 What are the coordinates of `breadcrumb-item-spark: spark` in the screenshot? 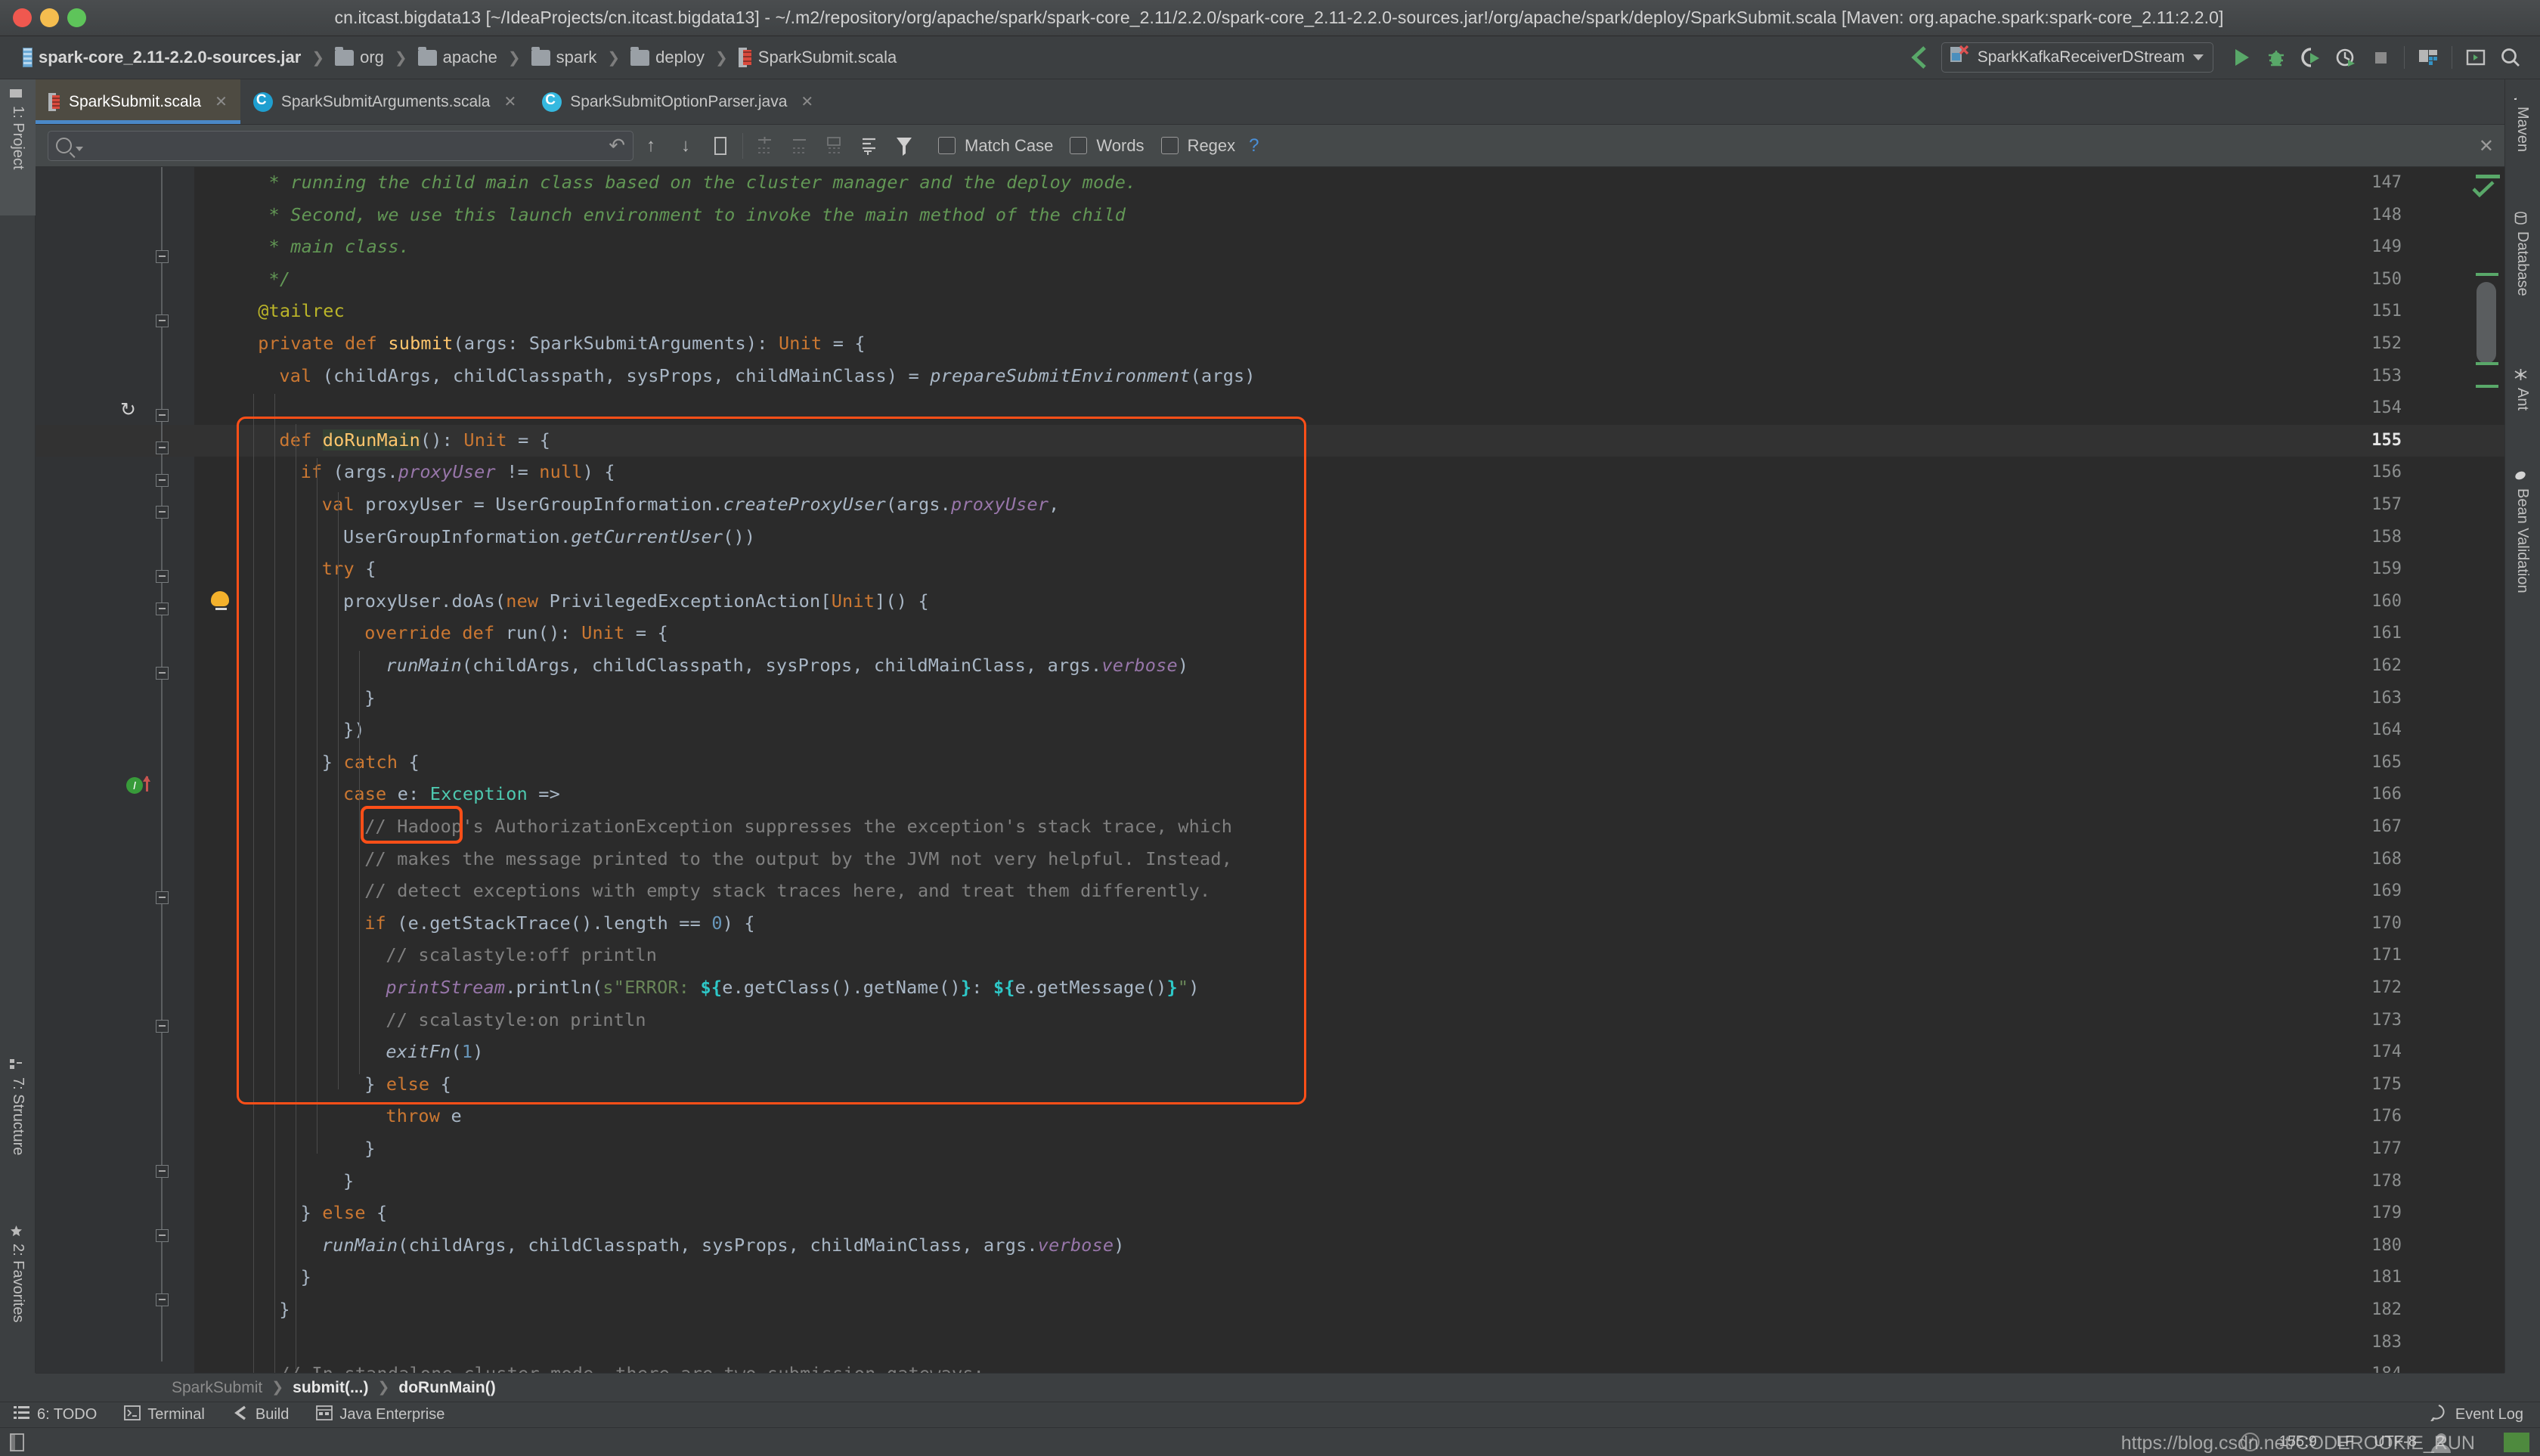 It's located at (564, 57).